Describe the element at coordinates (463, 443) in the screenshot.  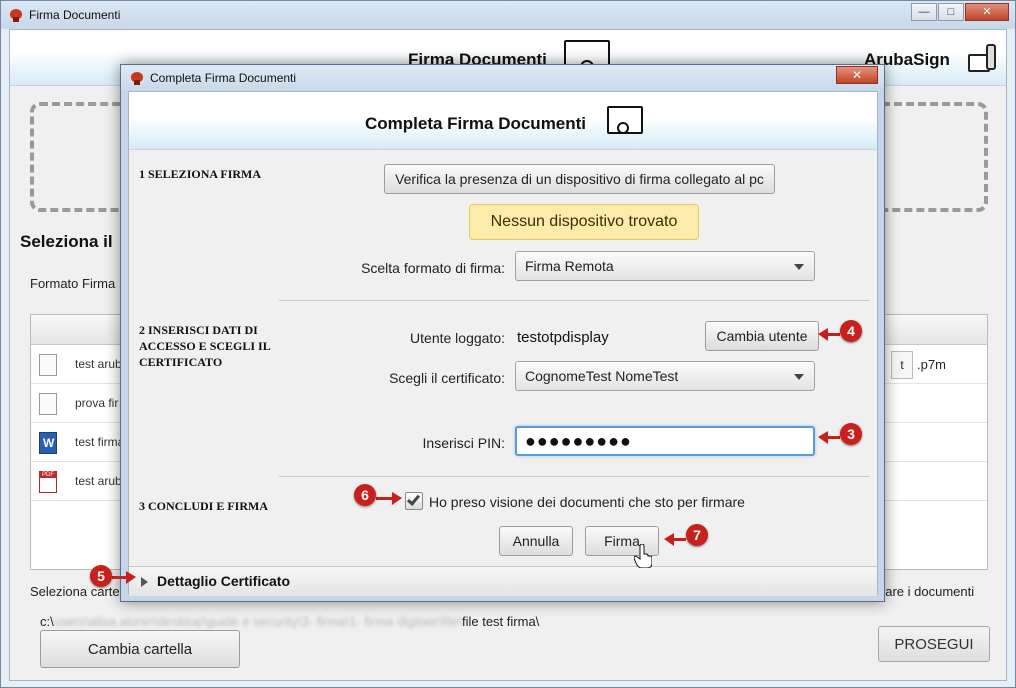
I see `pin-label: Inserisci PIN:` at that location.